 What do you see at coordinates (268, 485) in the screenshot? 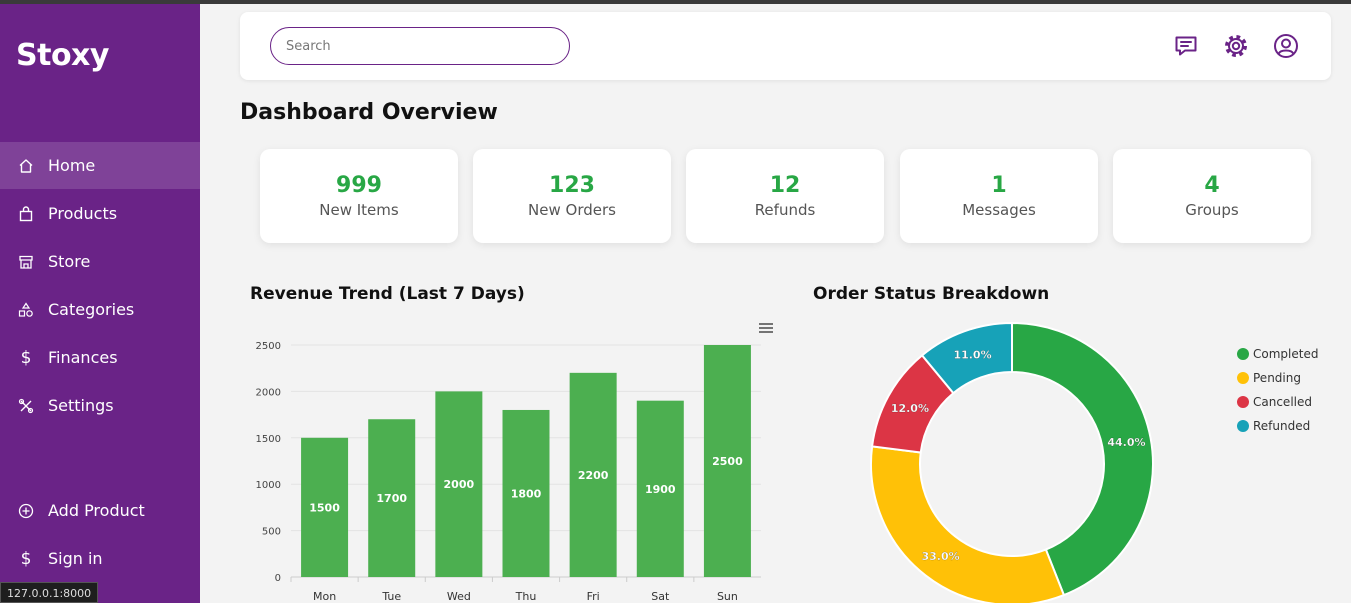
I see `y-tick-label: 1000` at bounding box center [268, 485].